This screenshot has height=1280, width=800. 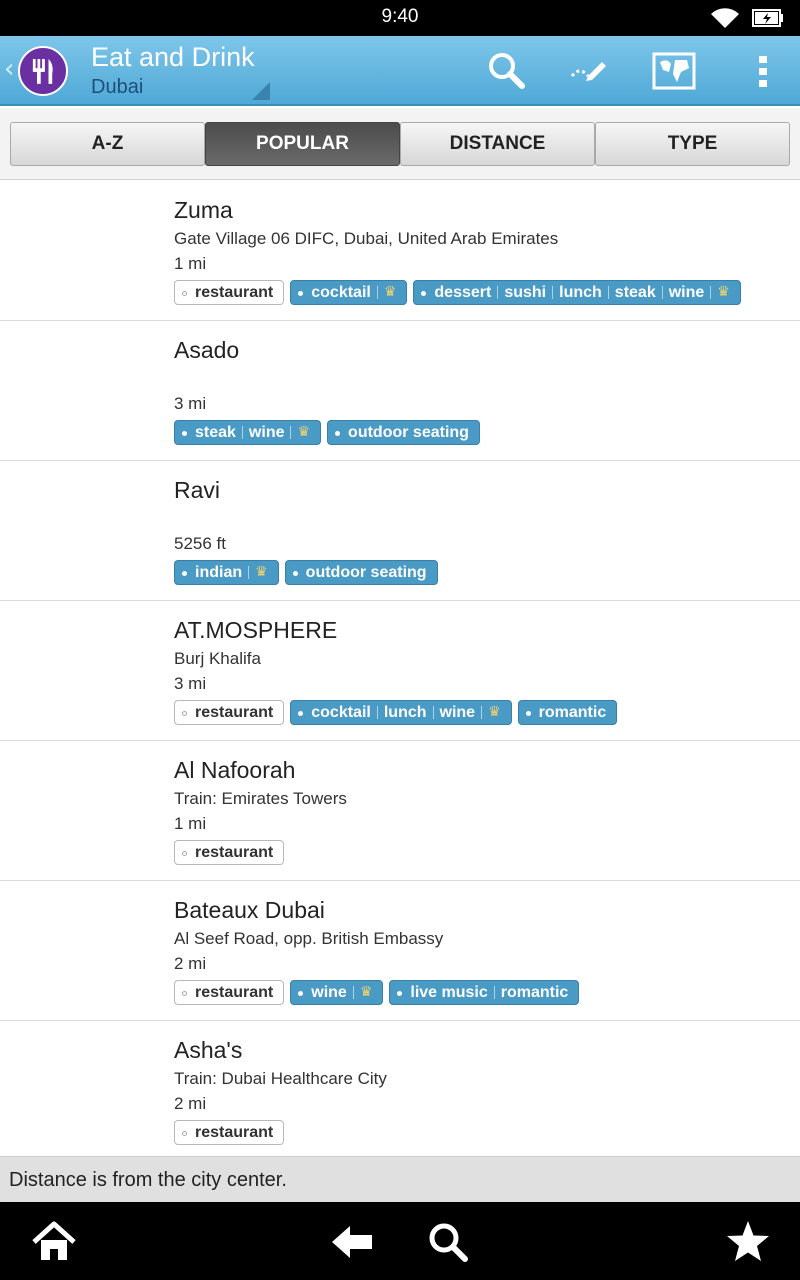 I want to click on back-icon, so click(x=352, y=1242).